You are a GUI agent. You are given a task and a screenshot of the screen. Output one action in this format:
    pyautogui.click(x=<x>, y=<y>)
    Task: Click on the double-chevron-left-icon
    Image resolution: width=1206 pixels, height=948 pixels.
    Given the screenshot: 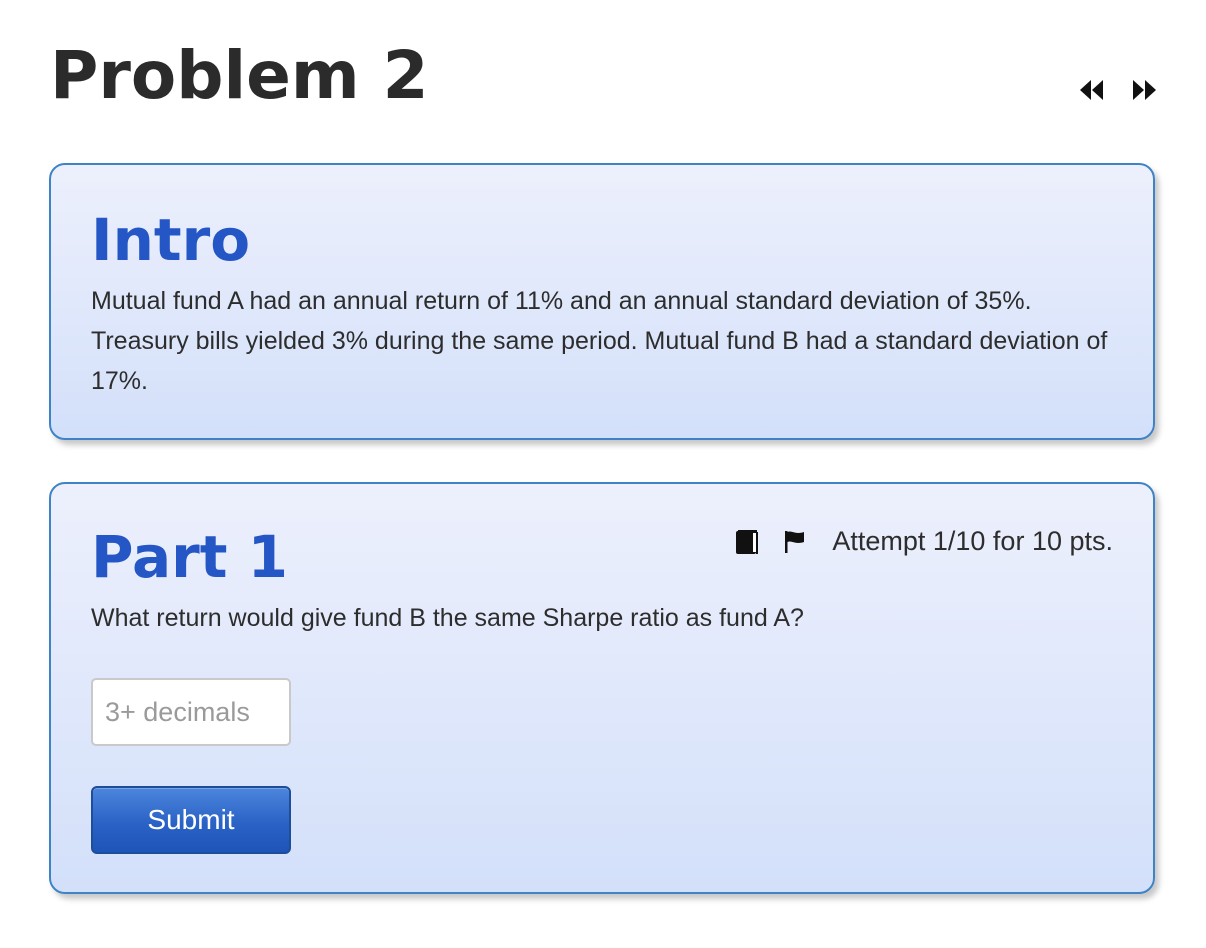 What is the action you would take?
    pyautogui.click(x=1091, y=90)
    